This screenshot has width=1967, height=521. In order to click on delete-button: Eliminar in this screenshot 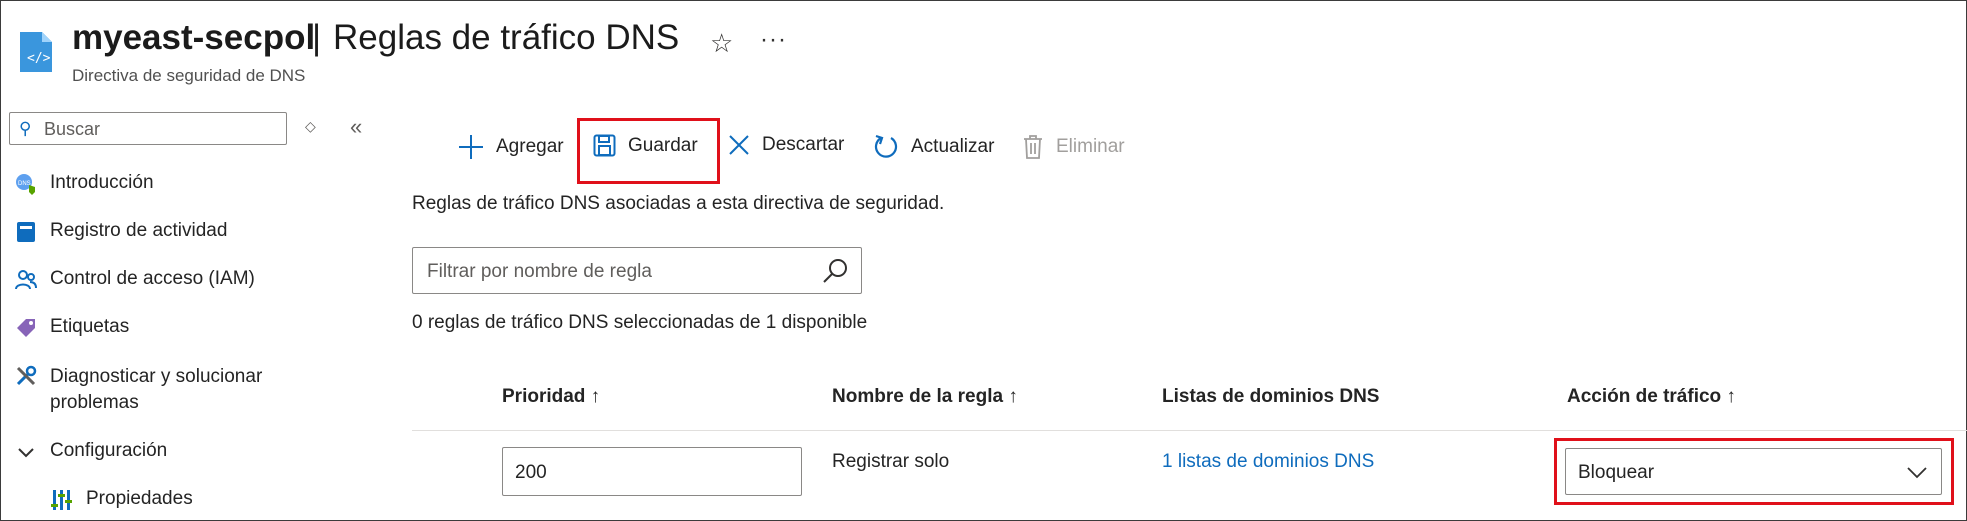, I will do `click(1073, 147)`.